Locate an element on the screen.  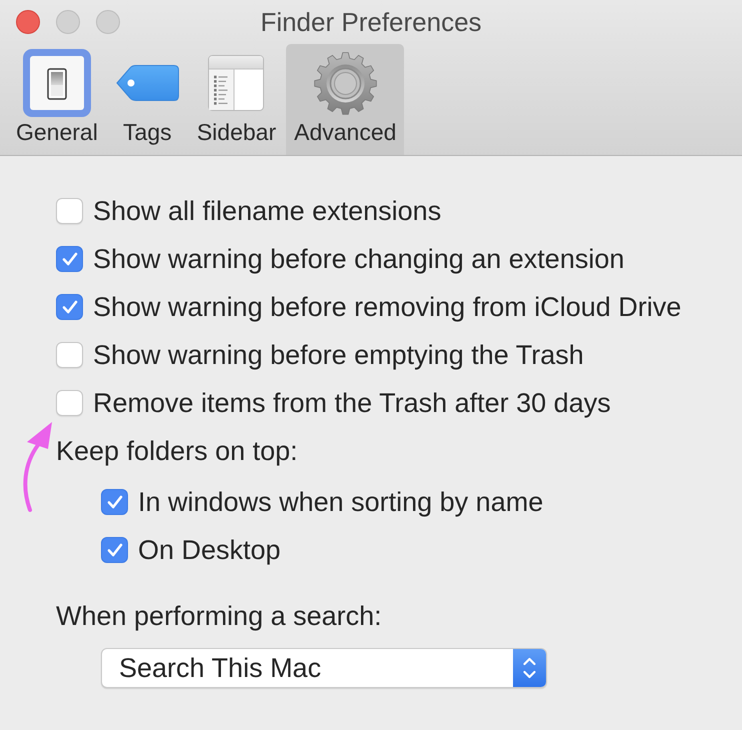
toolbar-tab: Sidebar is located at coordinates (236, 99).